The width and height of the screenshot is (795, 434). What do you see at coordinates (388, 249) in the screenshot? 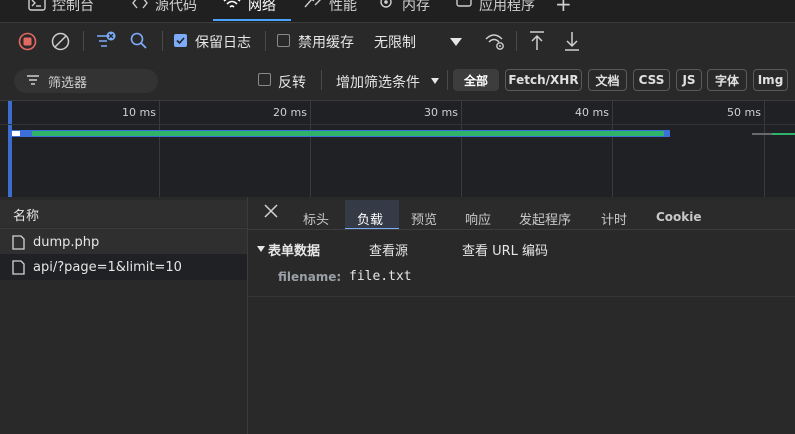
I see `view-source-button: 查看源` at bounding box center [388, 249].